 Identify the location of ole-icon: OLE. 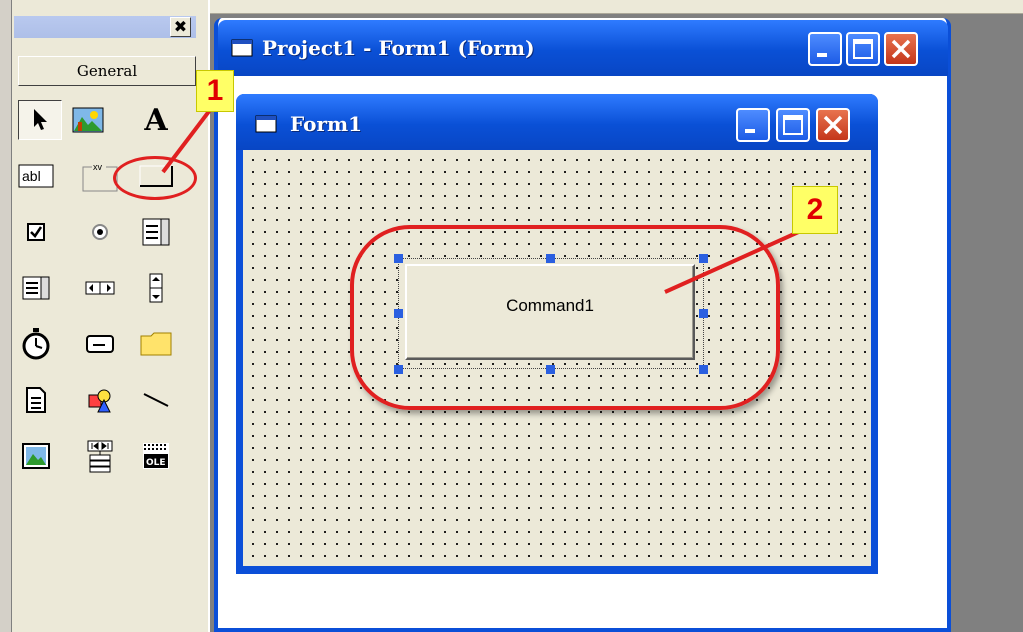
(156, 456).